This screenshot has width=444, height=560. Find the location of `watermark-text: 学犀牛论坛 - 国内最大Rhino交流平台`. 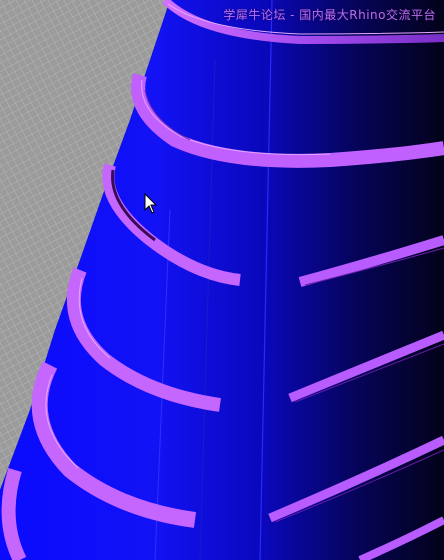

watermark-text: 学犀牛论坛 - 国内最大Rhino交流平台 is located at coordinates (329, 15).